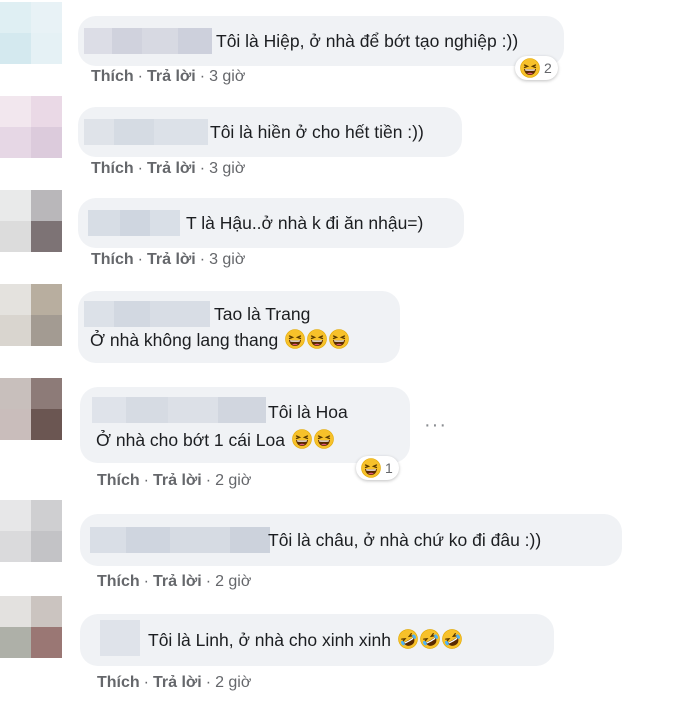 Image resolution: width=680 pixels, height=703 pixels. I want to click on comment-text: Ở nhà không lang thang, so click(184, 340).